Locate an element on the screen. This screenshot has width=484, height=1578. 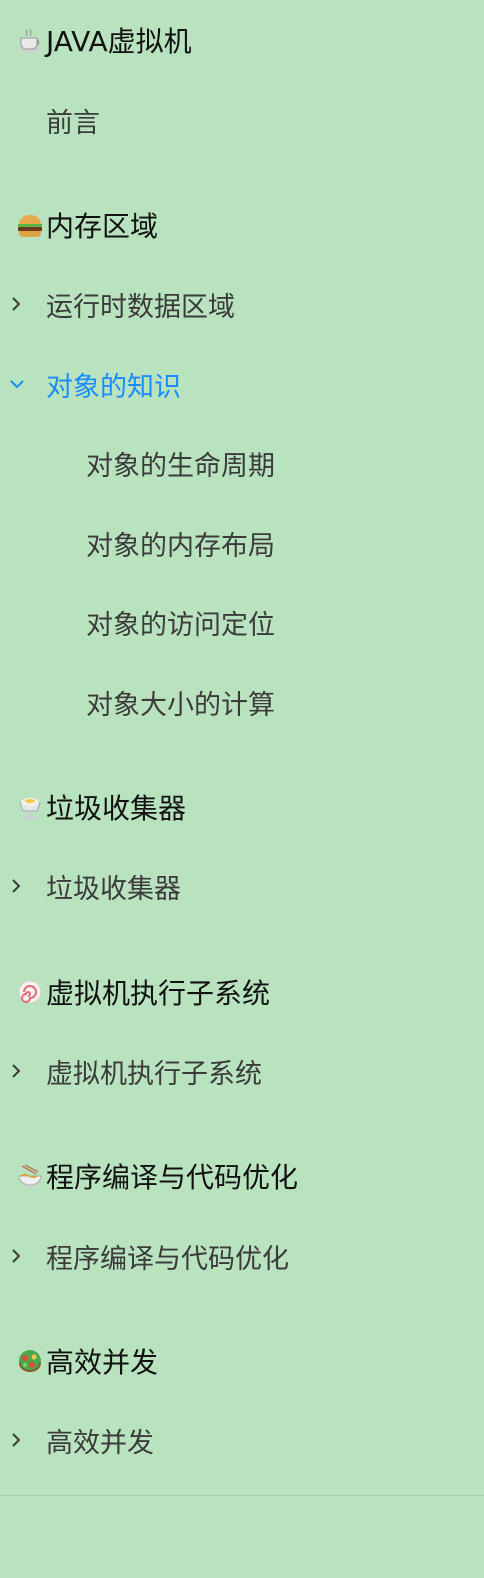
coffee-icon is located at coordinates (30, 40).